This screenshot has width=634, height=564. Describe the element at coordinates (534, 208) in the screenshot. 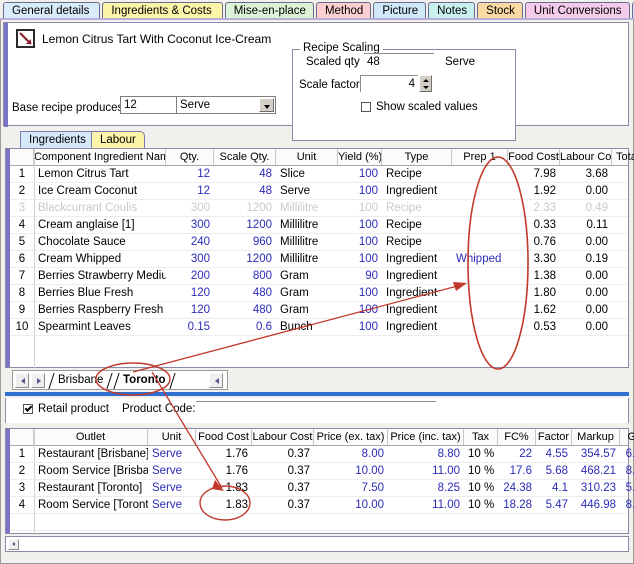

I see `cell-food: 2.33` at that location.